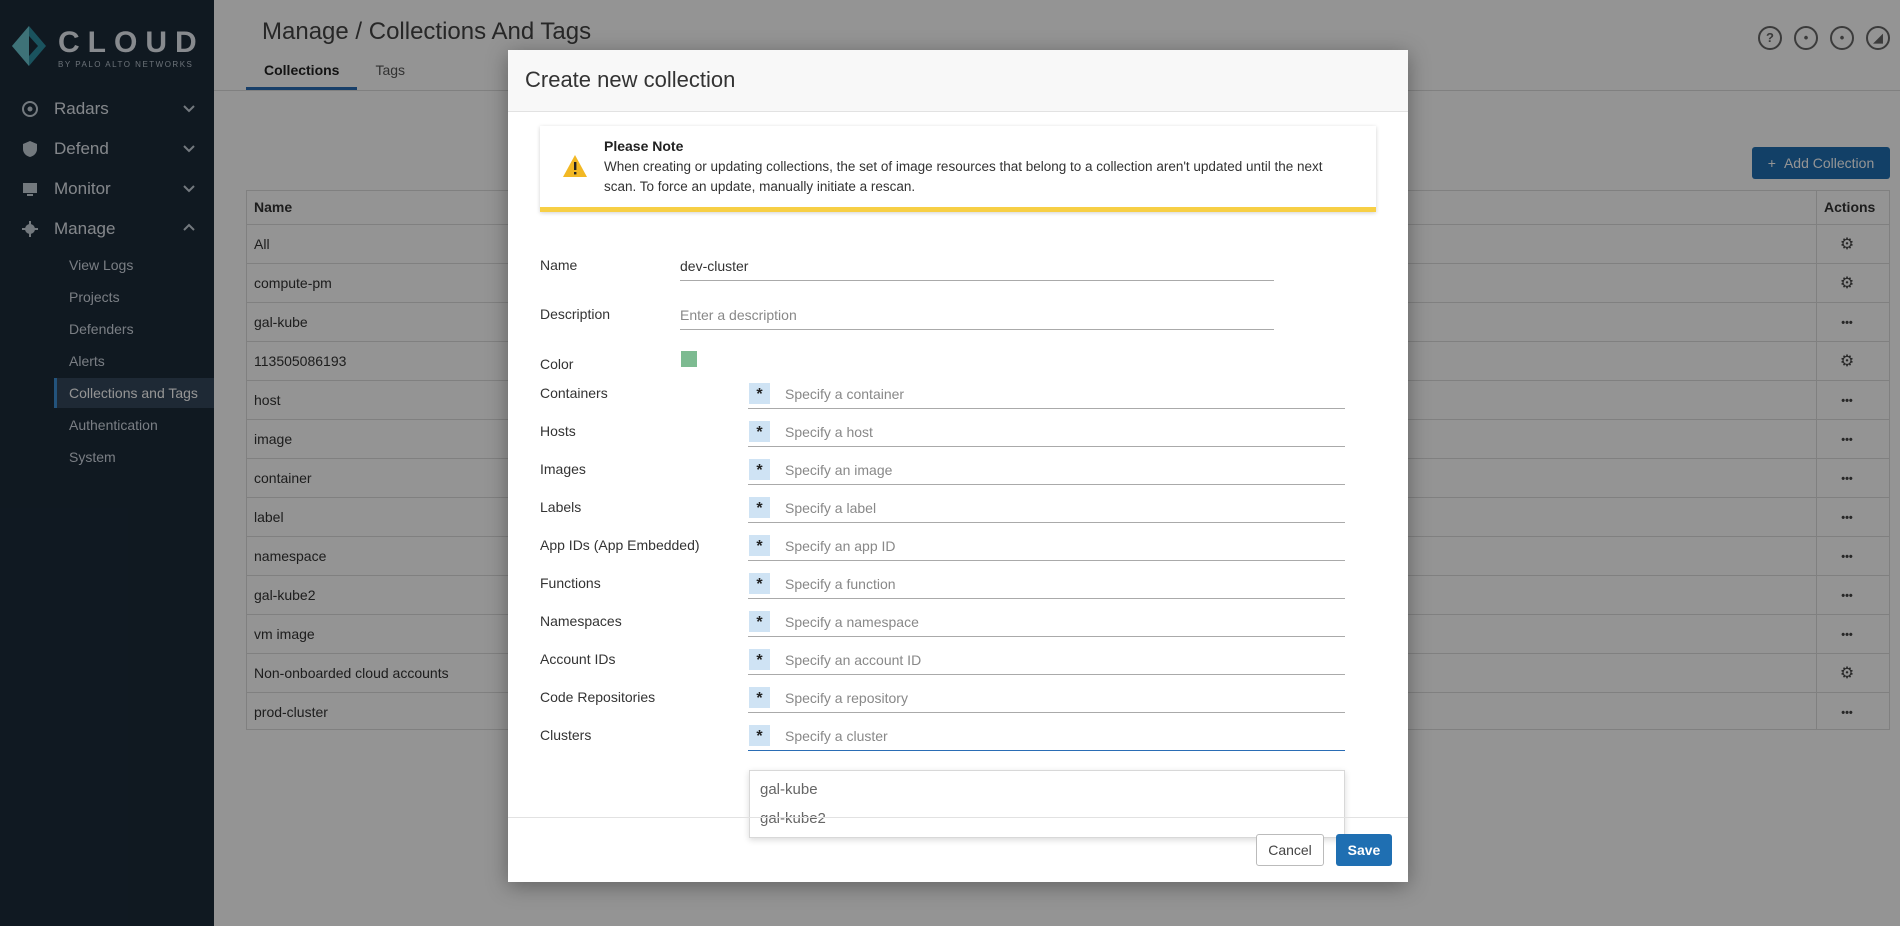 The height and width of the screenshot is (926, 1900). I want to click on field-label: Clusters, so click(566, 735).